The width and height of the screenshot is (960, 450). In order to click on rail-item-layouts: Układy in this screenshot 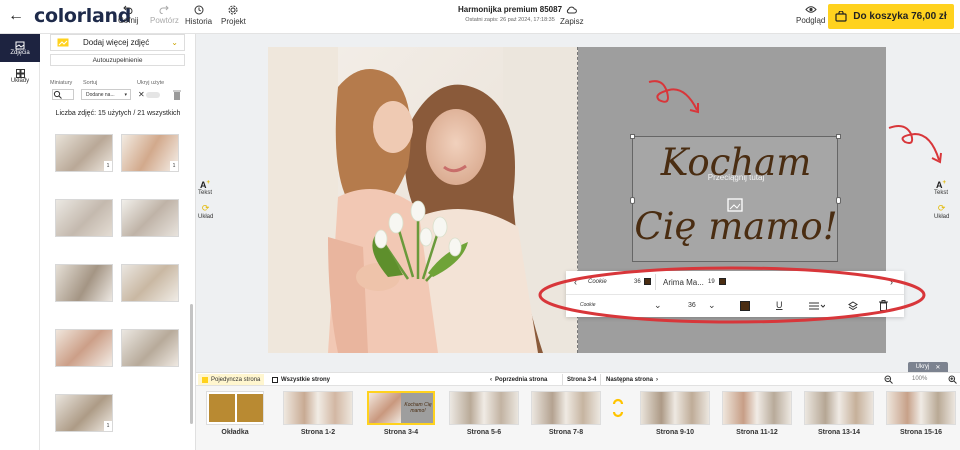, I will do `click(20, 76)`.